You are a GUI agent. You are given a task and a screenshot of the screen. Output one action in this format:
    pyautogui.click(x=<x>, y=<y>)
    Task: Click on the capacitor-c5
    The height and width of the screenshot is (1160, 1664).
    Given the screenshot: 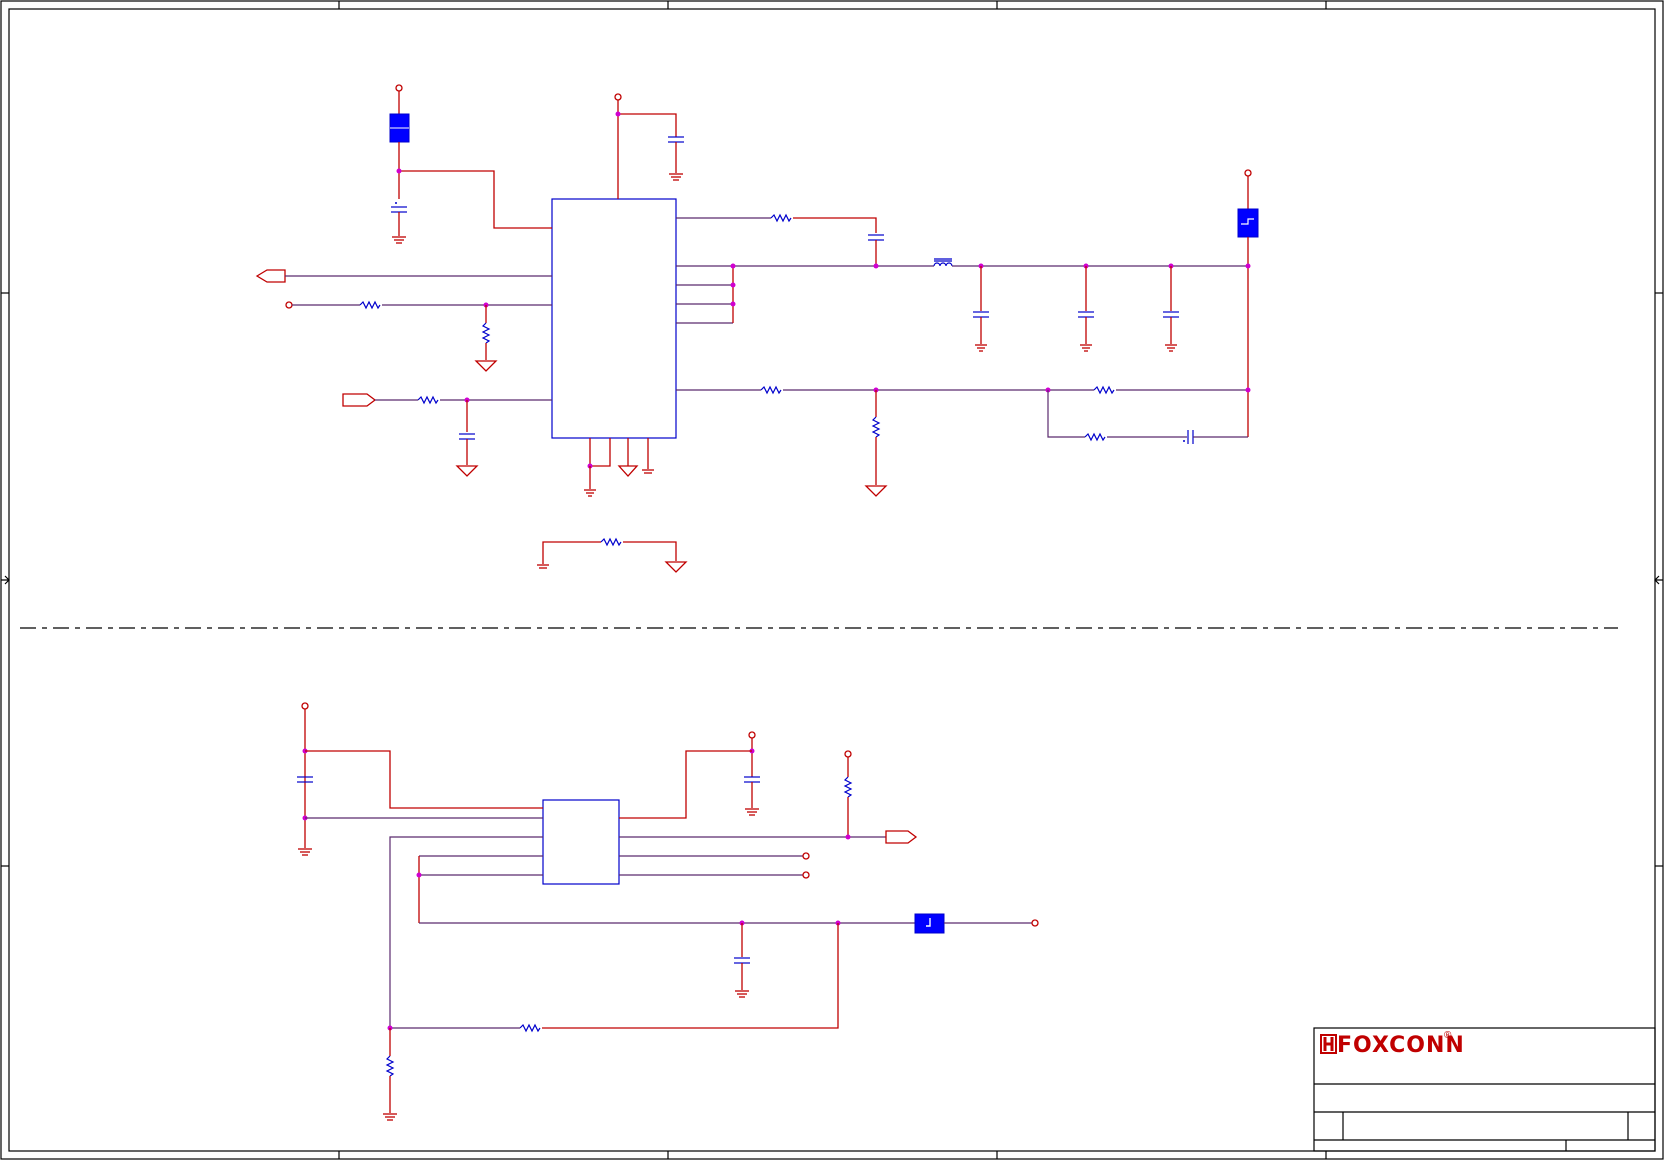 What is the action you would take?
    pyautogui.click(x=981, y=307)
    